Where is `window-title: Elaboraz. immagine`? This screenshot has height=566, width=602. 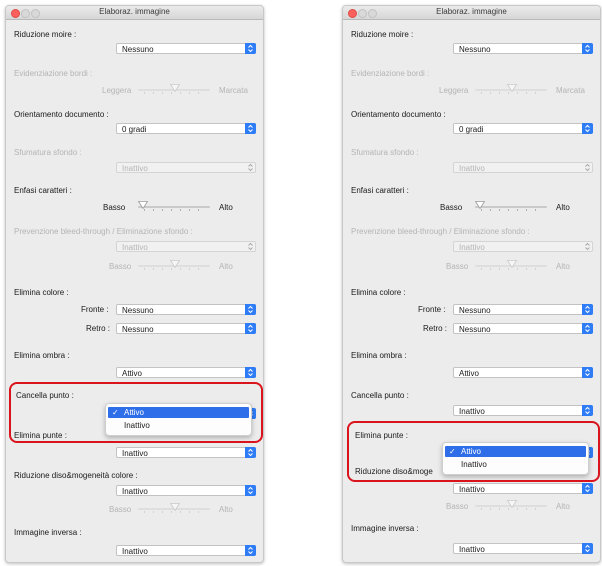 window-title: Elaboraz. immagine is located at coordinates (471, 11).